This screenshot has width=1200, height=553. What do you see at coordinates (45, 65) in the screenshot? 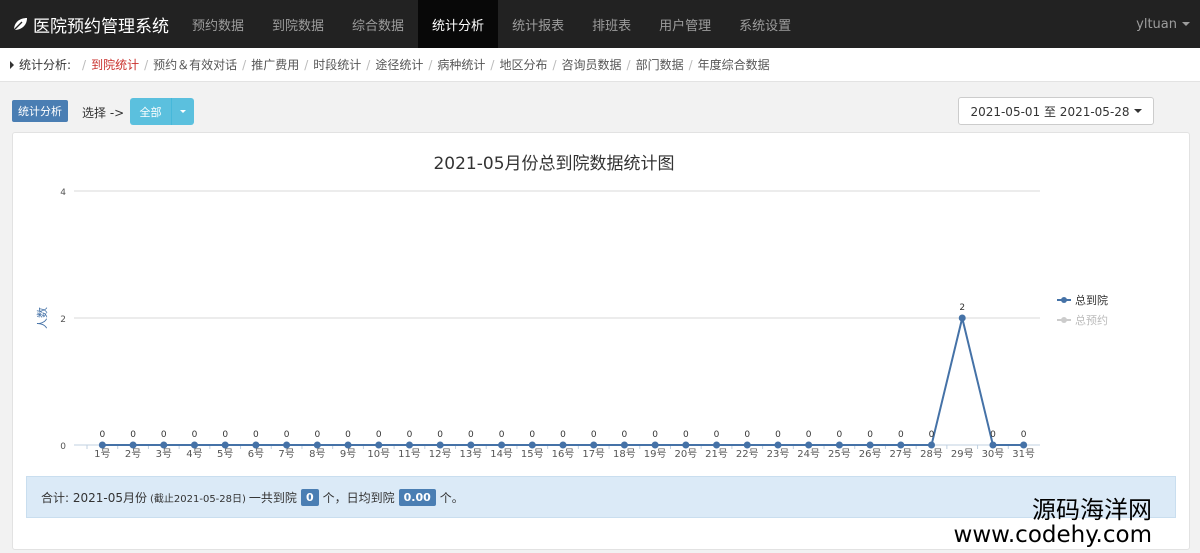
I see `breadcrumb-title: 统计分析:` at bounding box center [45, 65].